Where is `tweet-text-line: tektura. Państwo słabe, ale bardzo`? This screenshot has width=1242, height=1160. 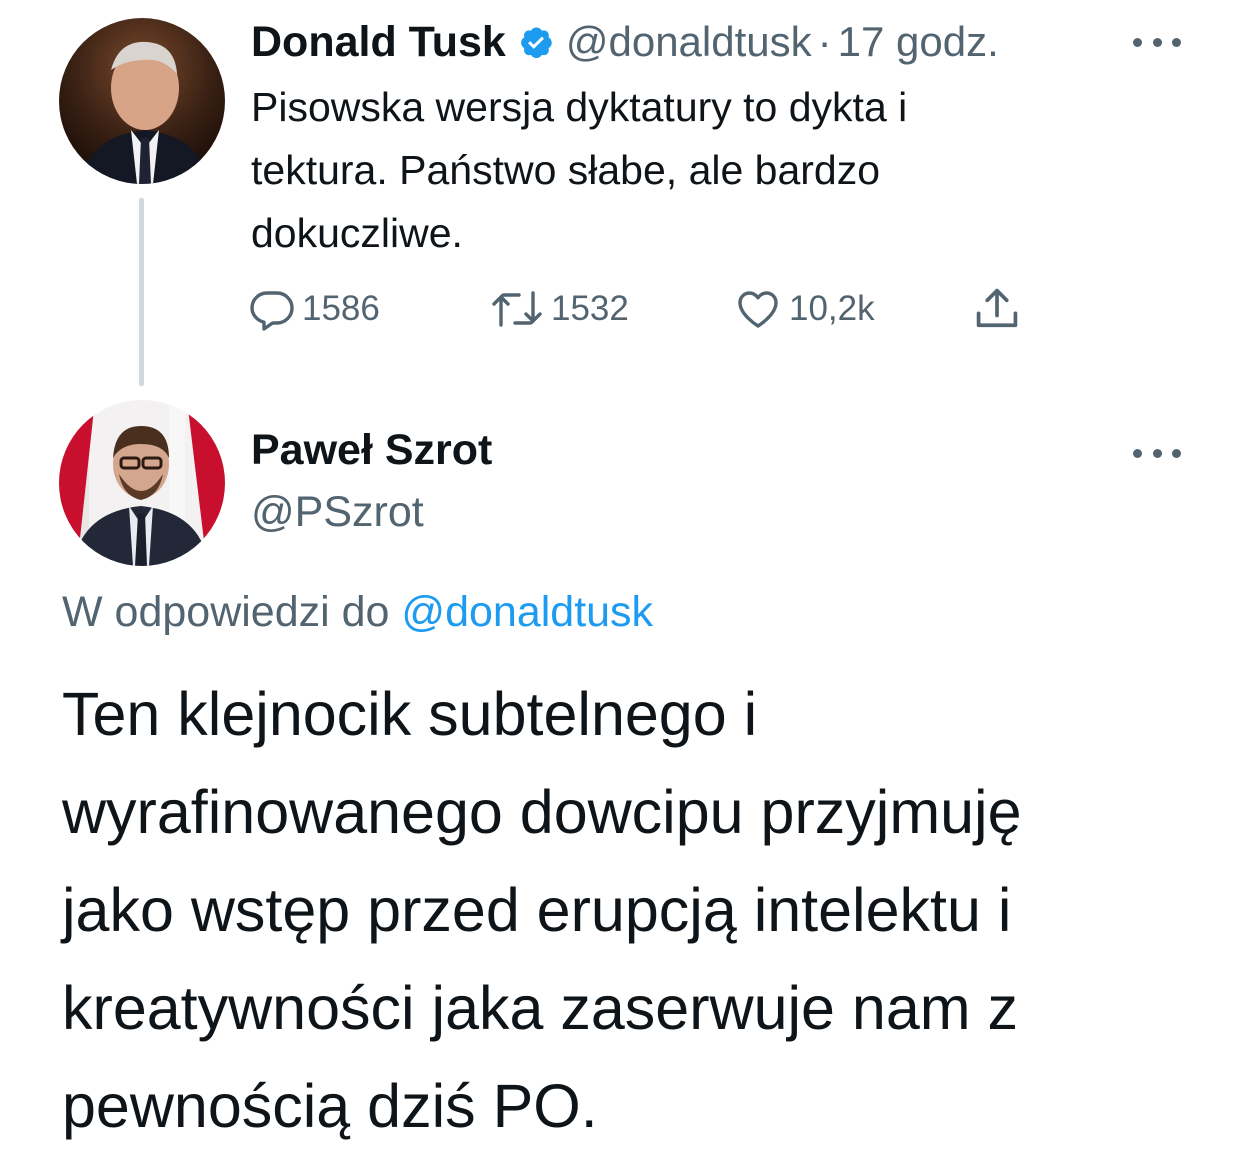 tweet-text-line: tektura. Państwo słabe, ale bardzo is located at coordinates (566, 170).